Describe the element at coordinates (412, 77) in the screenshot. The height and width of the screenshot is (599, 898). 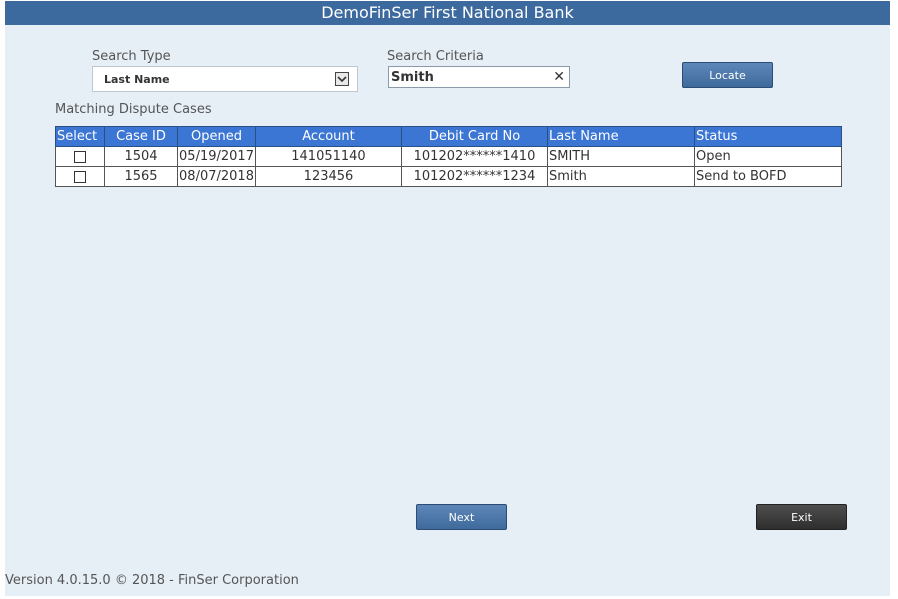
I see `search-criteria-value: Smith` at that location.